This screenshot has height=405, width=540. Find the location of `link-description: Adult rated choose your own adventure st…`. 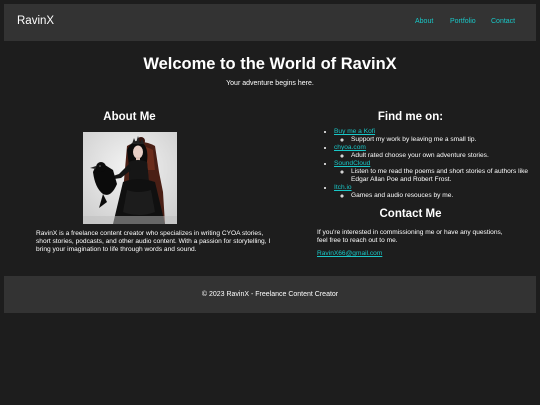

link-description: Adult rated choose your own adventure st… is located at coordinates (442, 156).